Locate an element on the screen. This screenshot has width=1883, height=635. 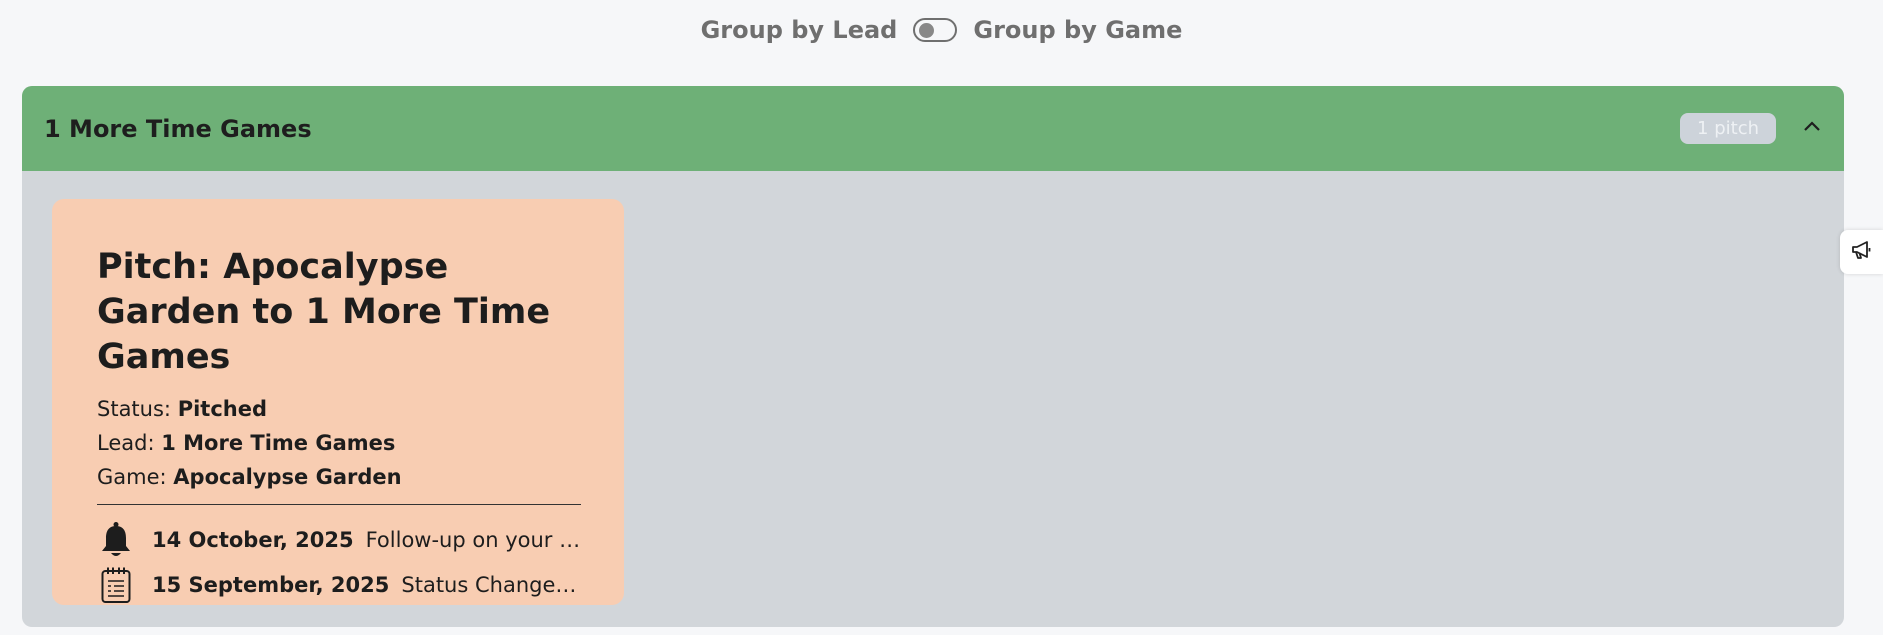
event-description: Status Change to Pitched is located at coordinates (491, 584).